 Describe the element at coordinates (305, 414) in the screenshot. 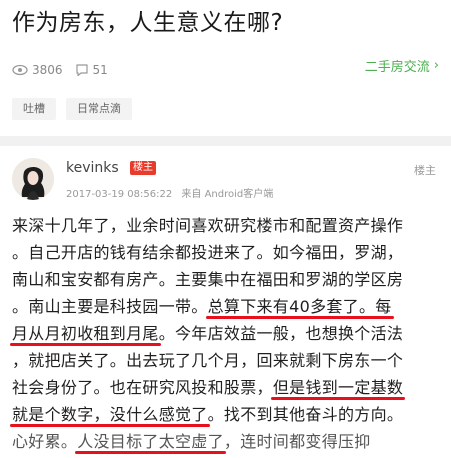

I see `text-segment: 。找不到其他奋斗的方向。` at that location.